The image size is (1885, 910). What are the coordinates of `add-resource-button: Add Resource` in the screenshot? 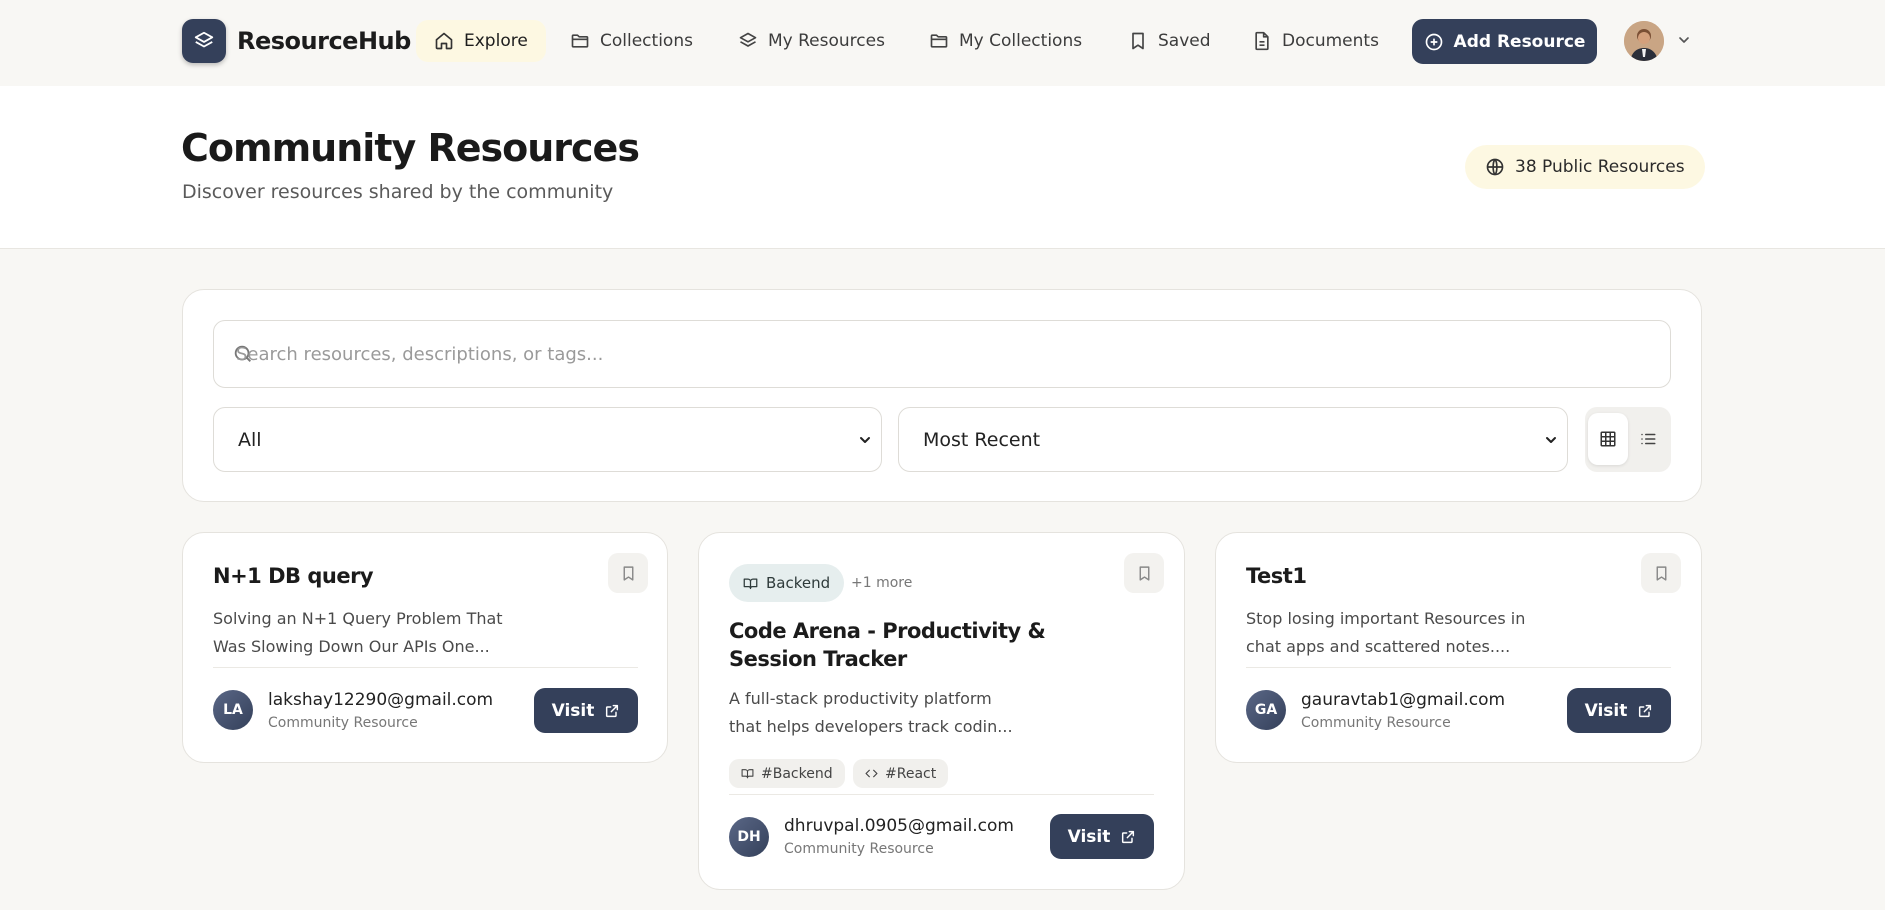 It's located at (1504, 41).